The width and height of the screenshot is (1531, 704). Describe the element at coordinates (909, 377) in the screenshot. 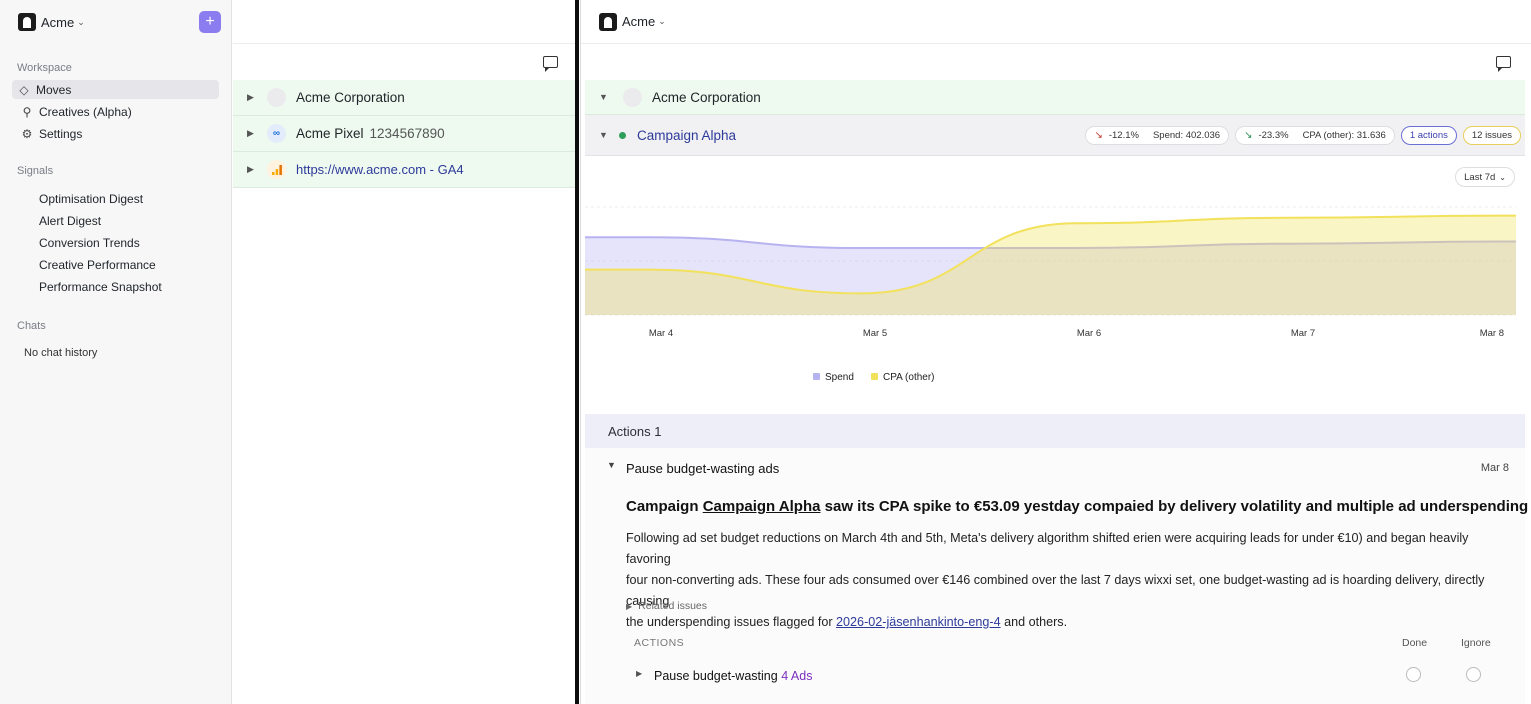

I see `legend-label: CPA (other)` at that location.